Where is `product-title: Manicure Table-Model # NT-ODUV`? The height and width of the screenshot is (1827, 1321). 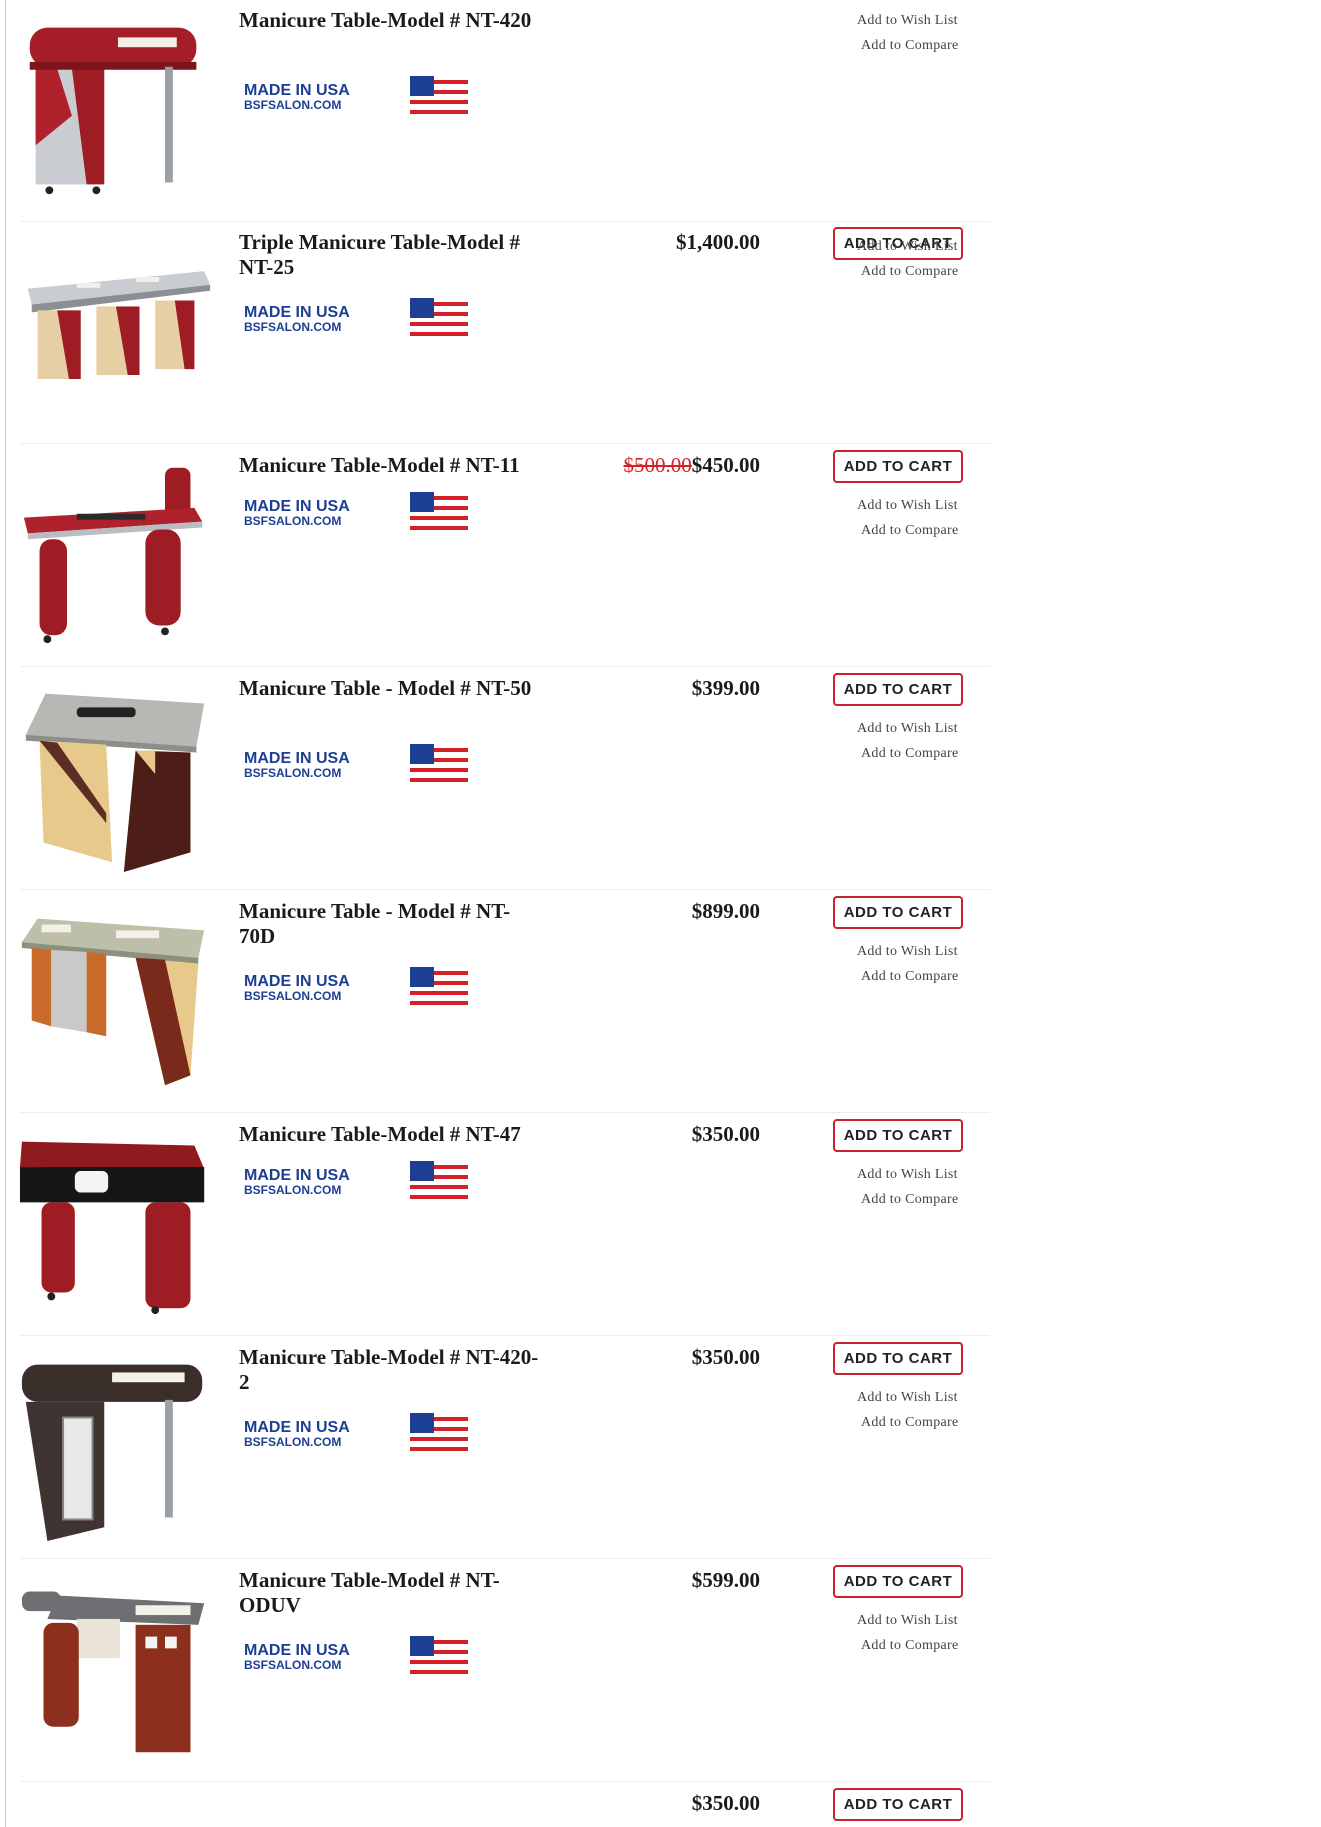 product-title: Manicure Table-Model # NT-ODUV is located at coordinates (389, 1593).